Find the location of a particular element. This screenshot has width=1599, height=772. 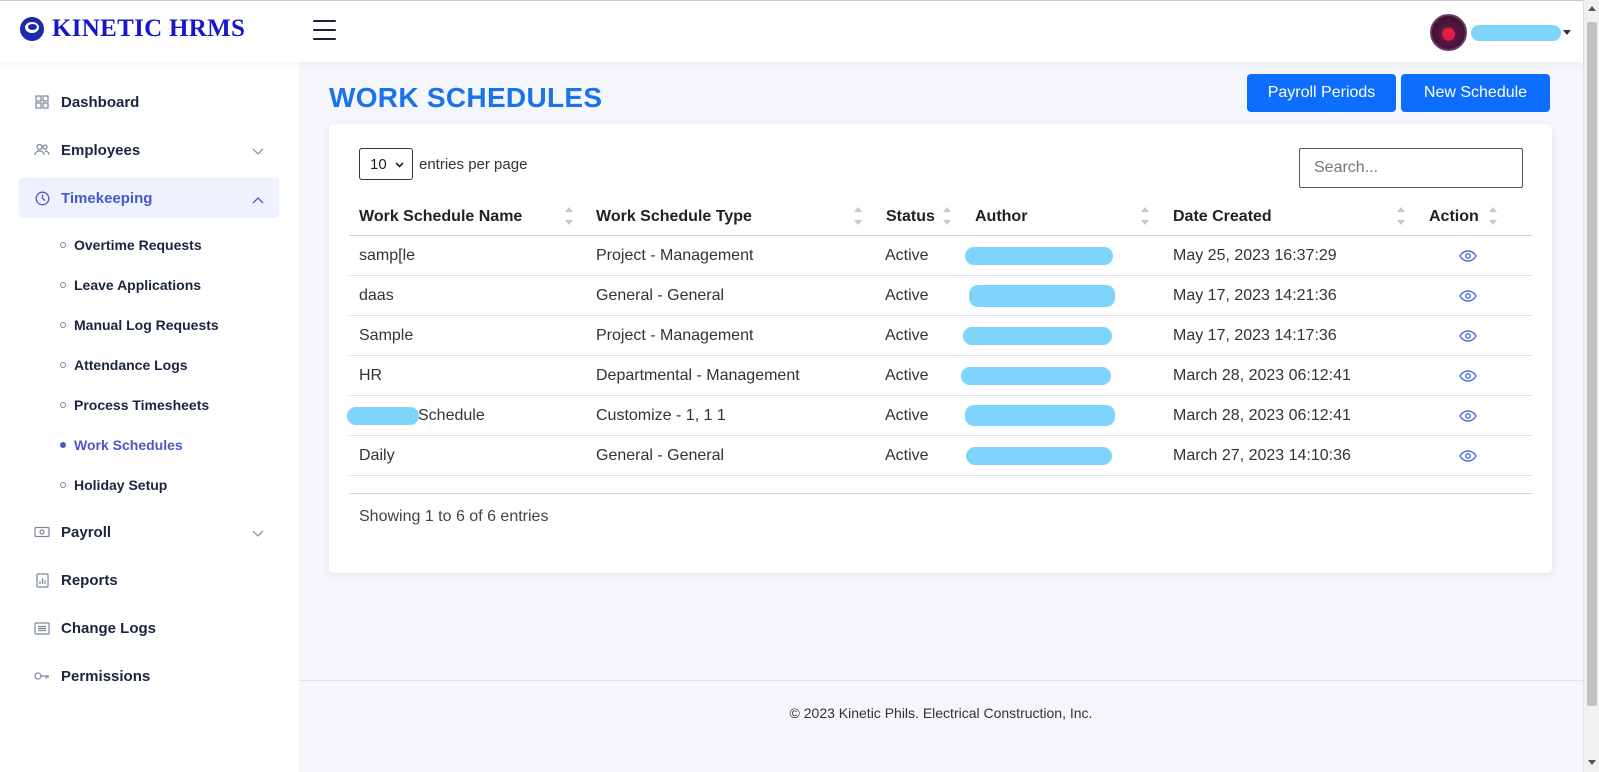

report-icon is located at coordinates (42, 580).